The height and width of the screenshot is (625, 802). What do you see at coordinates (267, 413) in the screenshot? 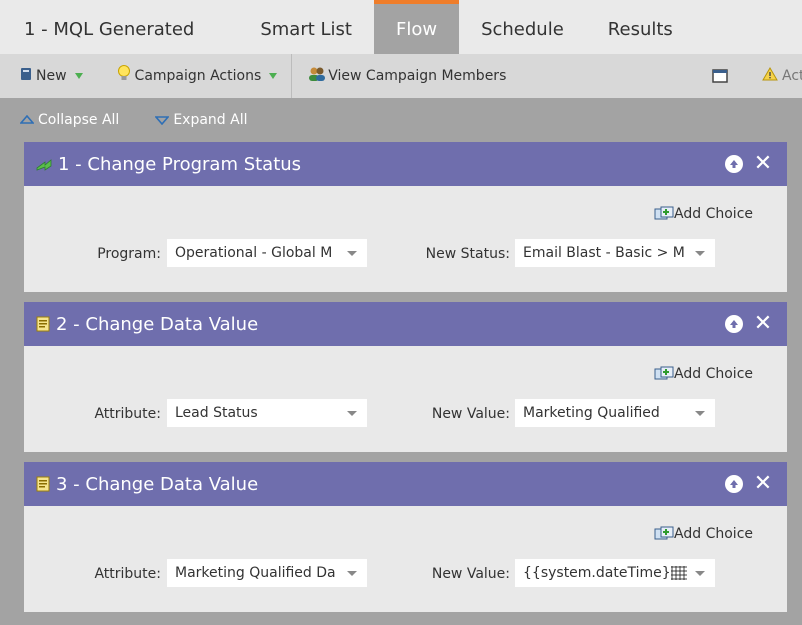
I see `attribute-select: Lead Status` at bounding box center [267, 413].